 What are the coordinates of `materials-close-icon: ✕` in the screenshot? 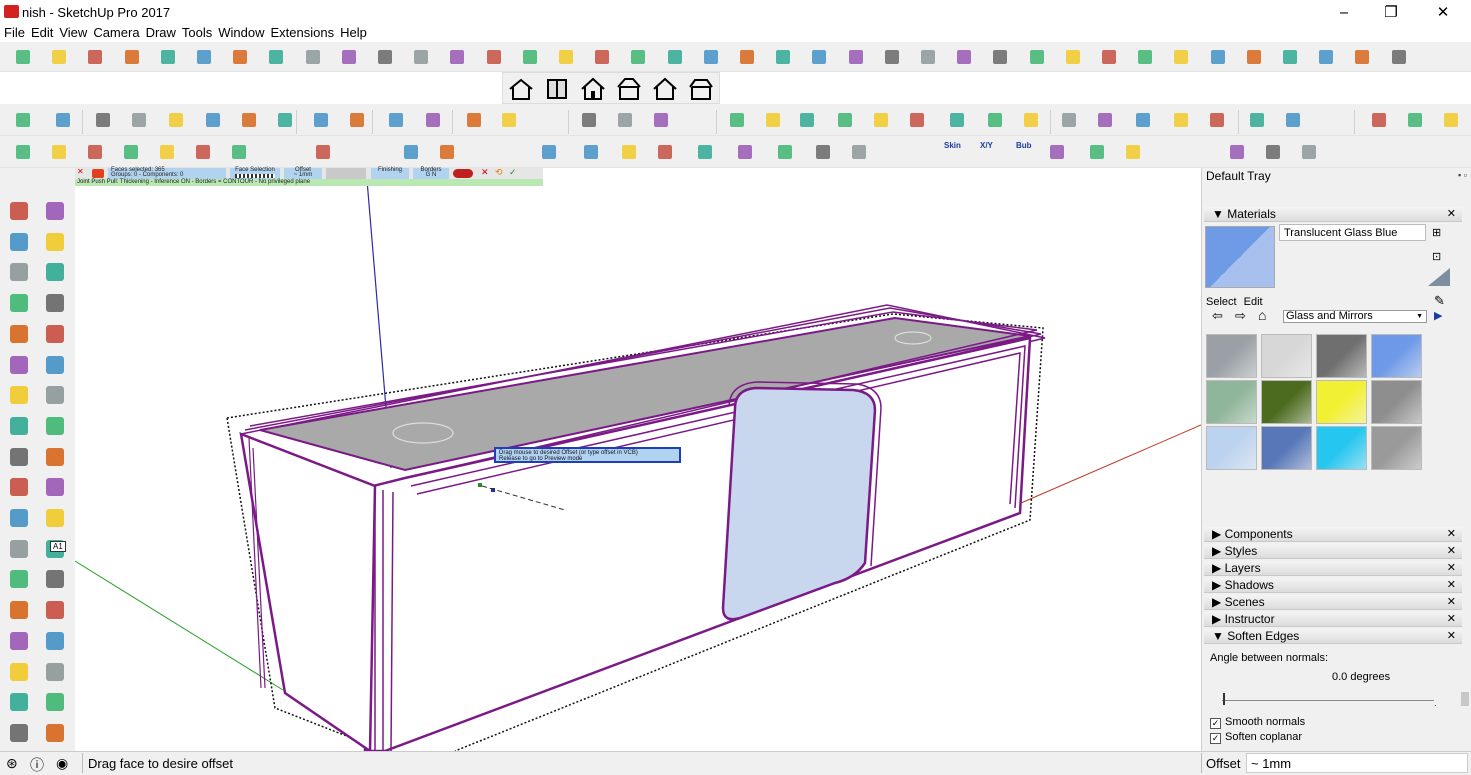 It's located at (1451, 214).